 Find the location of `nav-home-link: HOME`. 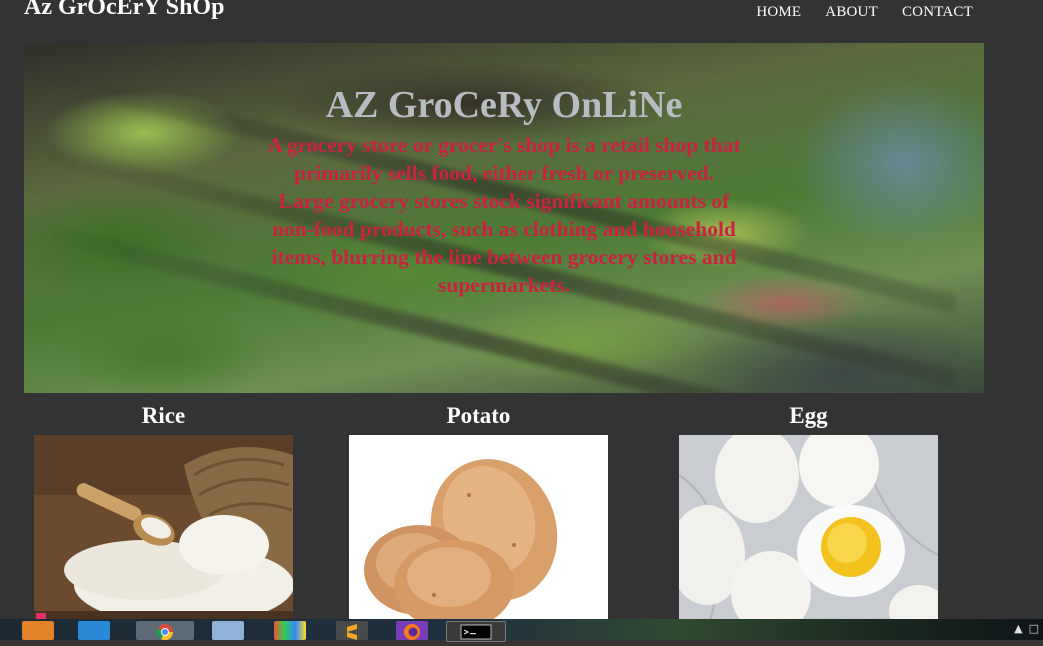

nav-home-link: HOME is located at coordinates (778, 12).